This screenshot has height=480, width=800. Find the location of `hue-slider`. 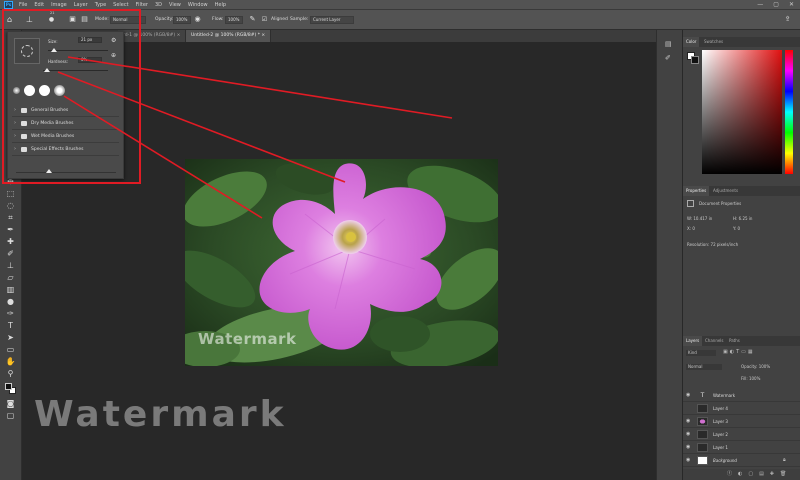

hue-slider is located at coordinates (789, 112).